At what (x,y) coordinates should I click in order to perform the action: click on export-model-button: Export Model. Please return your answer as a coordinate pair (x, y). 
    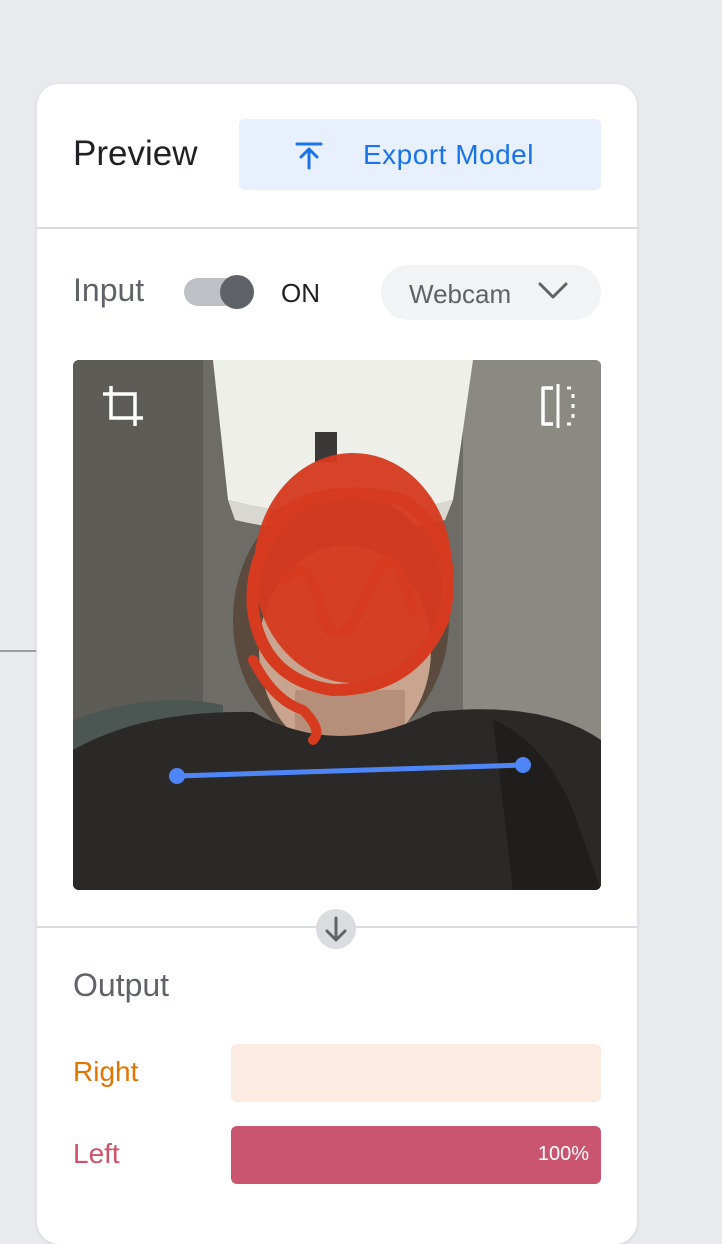
    Looking at the image, I should click on (420, 154).